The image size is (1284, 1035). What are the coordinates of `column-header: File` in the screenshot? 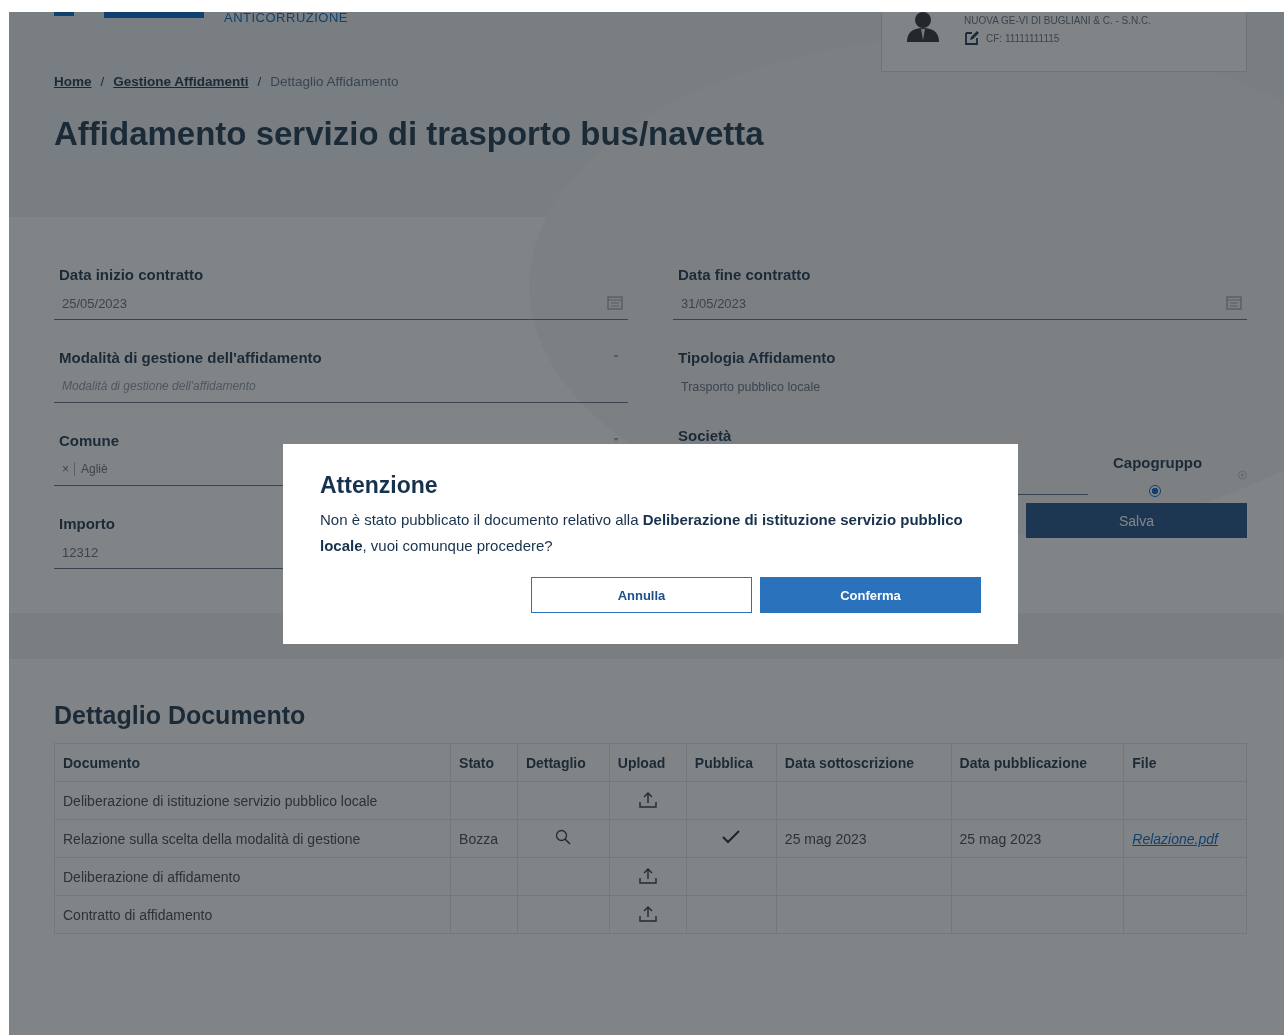 It's located at (1185, 762).